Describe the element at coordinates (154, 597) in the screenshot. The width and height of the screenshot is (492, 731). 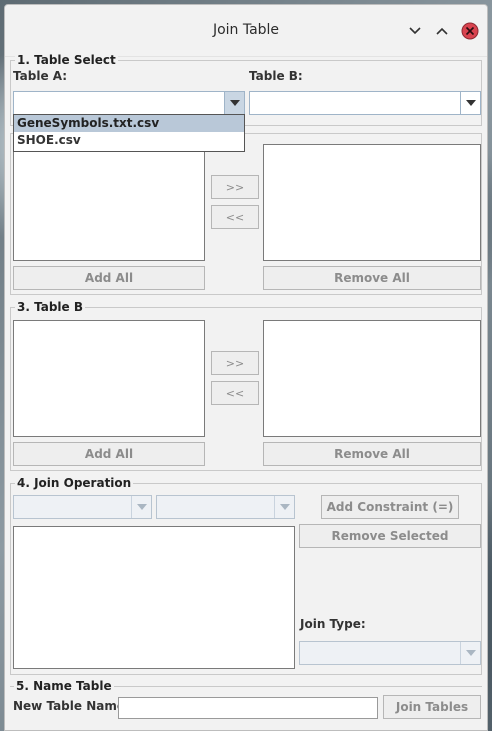
I see `constraints-list` at that location.